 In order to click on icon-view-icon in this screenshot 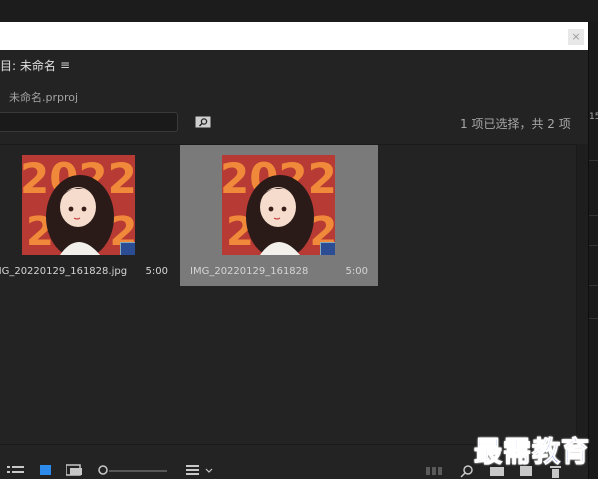, I will do `click(46, 471)`.